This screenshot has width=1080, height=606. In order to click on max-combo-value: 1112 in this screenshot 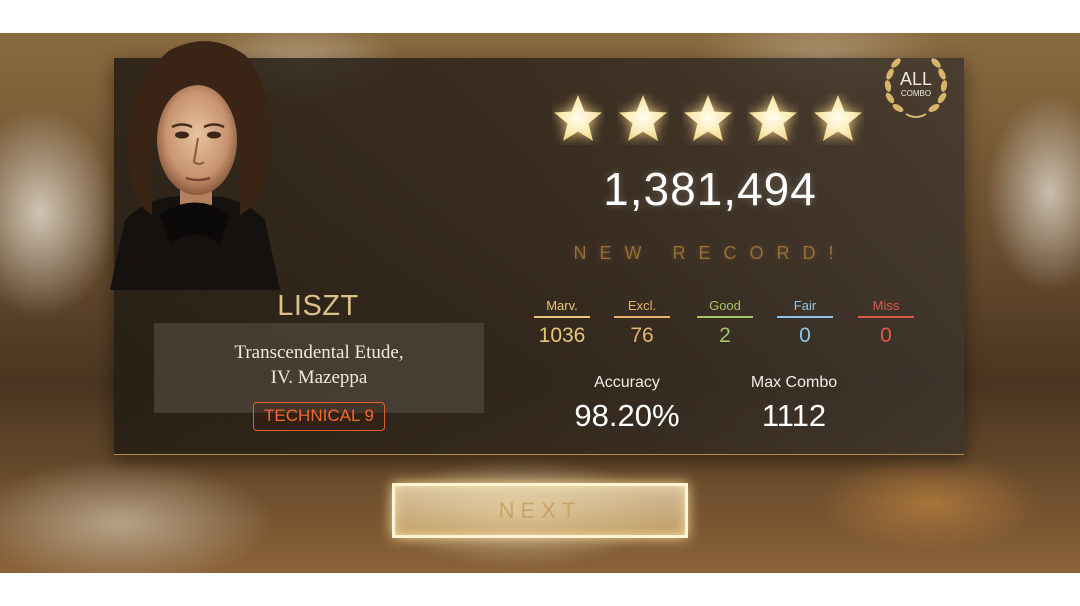, I will do `click(794, 415)`.